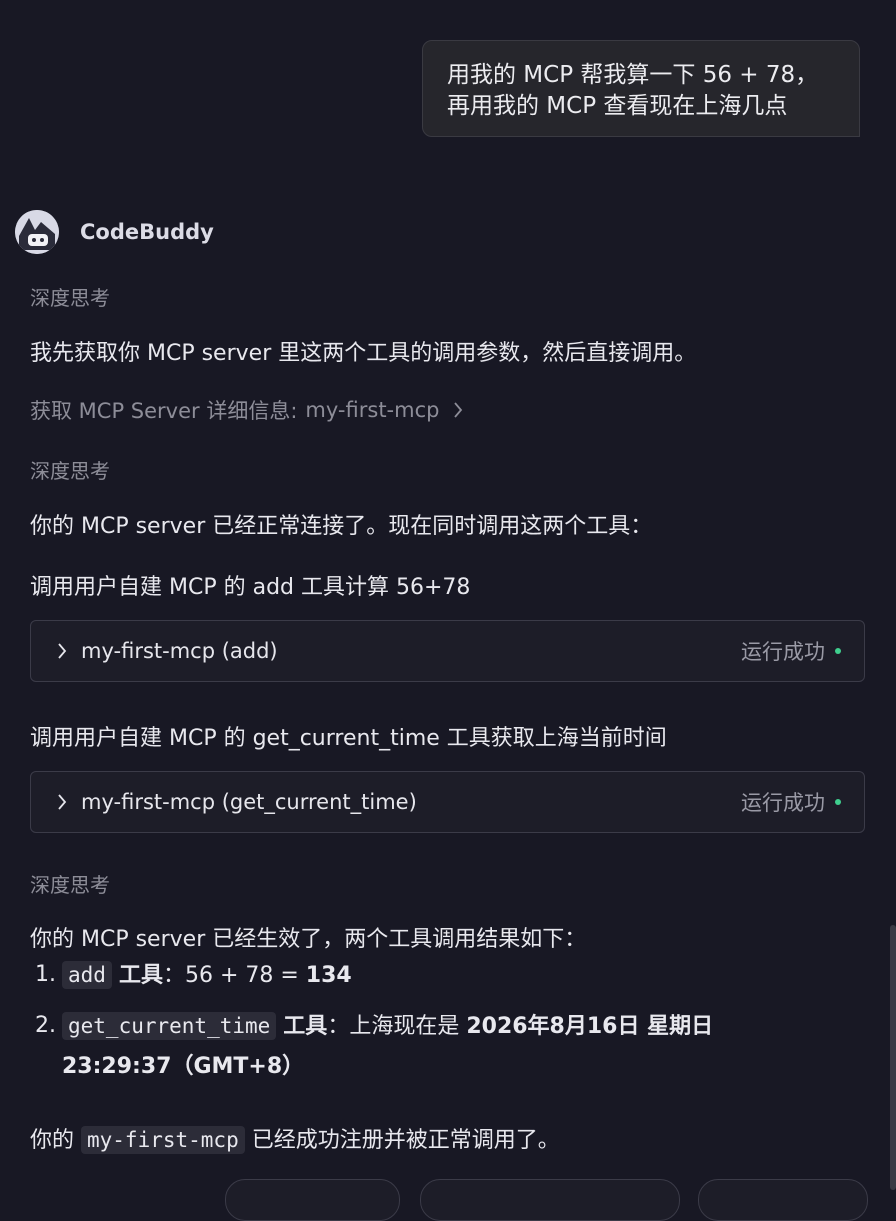 This screenshot has height=1221, width=896. I want to click on final-text: 你的, so click(55, 1140).